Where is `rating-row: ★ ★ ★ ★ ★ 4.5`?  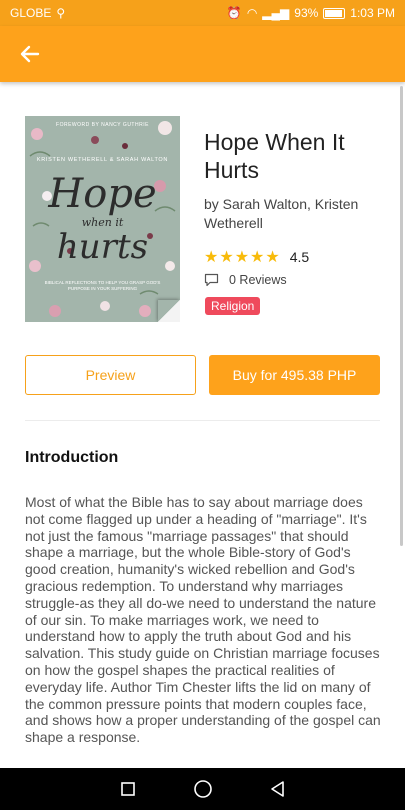 rating-row: ★ ★ ★ ★ ★ 4.5 is located at coordinates (256, 257).